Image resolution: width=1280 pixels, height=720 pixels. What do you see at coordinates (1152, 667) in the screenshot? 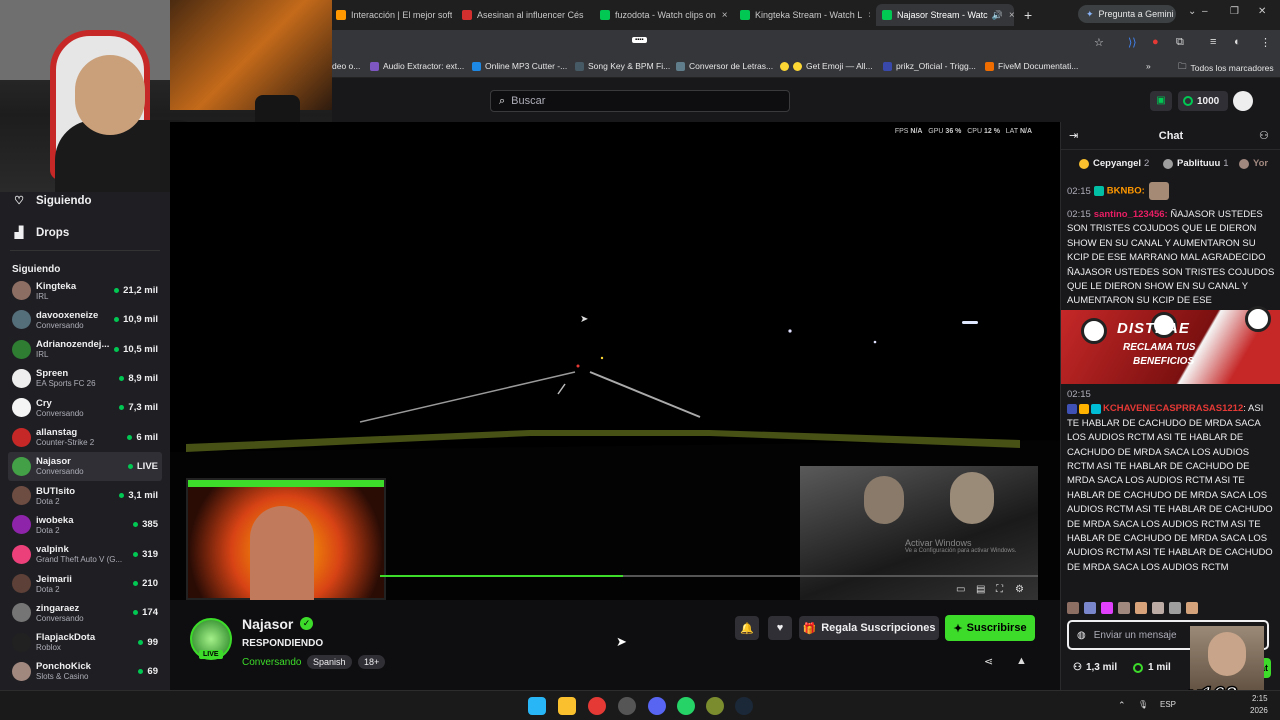
I see `channel-points: 1 mil` at bounding box center [1152, 667].